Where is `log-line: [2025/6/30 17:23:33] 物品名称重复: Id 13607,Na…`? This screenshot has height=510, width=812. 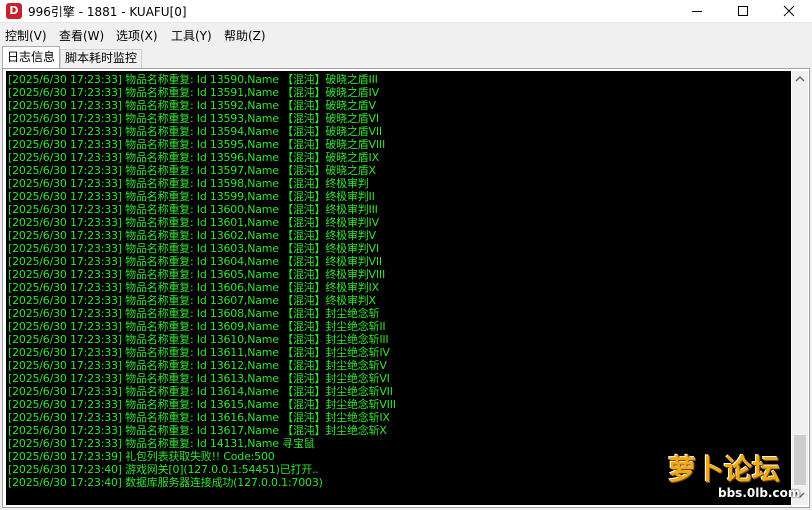
log-line: [2025/6/30 17:23:33] 物品名称重复: Id 13607,Na… is located at coordinates (192, 300).